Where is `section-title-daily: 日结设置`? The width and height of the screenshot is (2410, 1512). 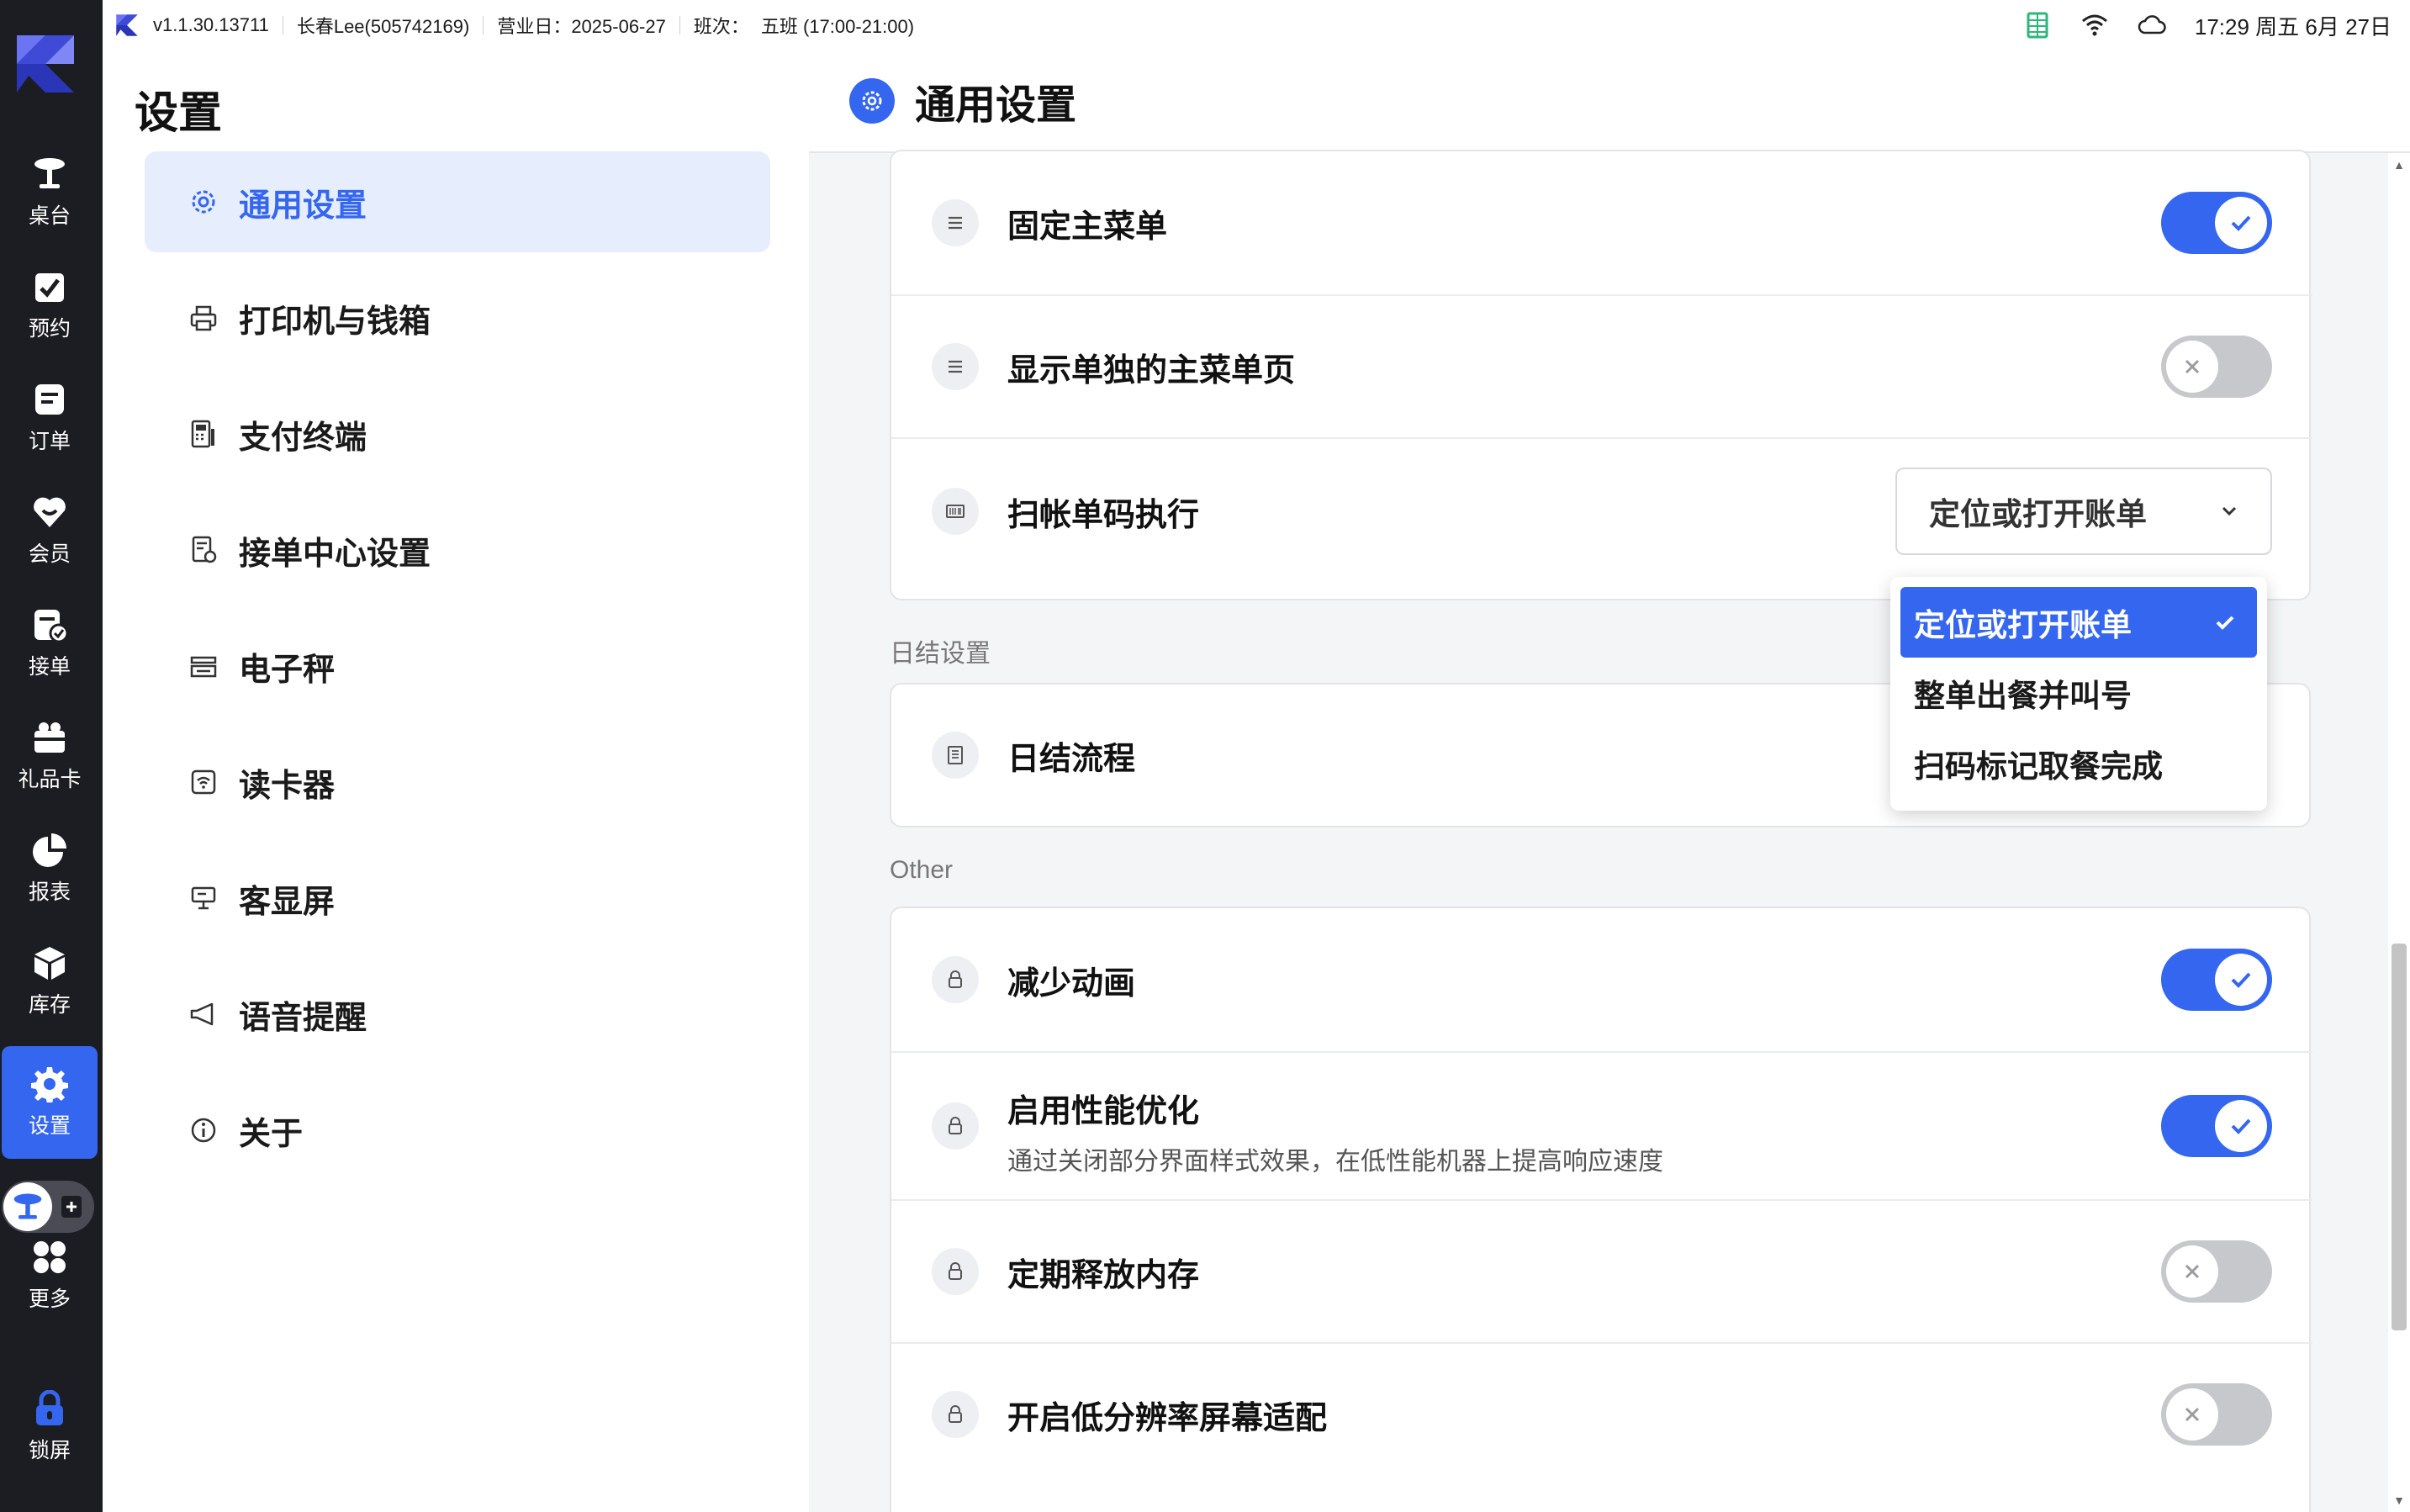 section-title-daily: 日结设置 is located at coordinates (940, 654).